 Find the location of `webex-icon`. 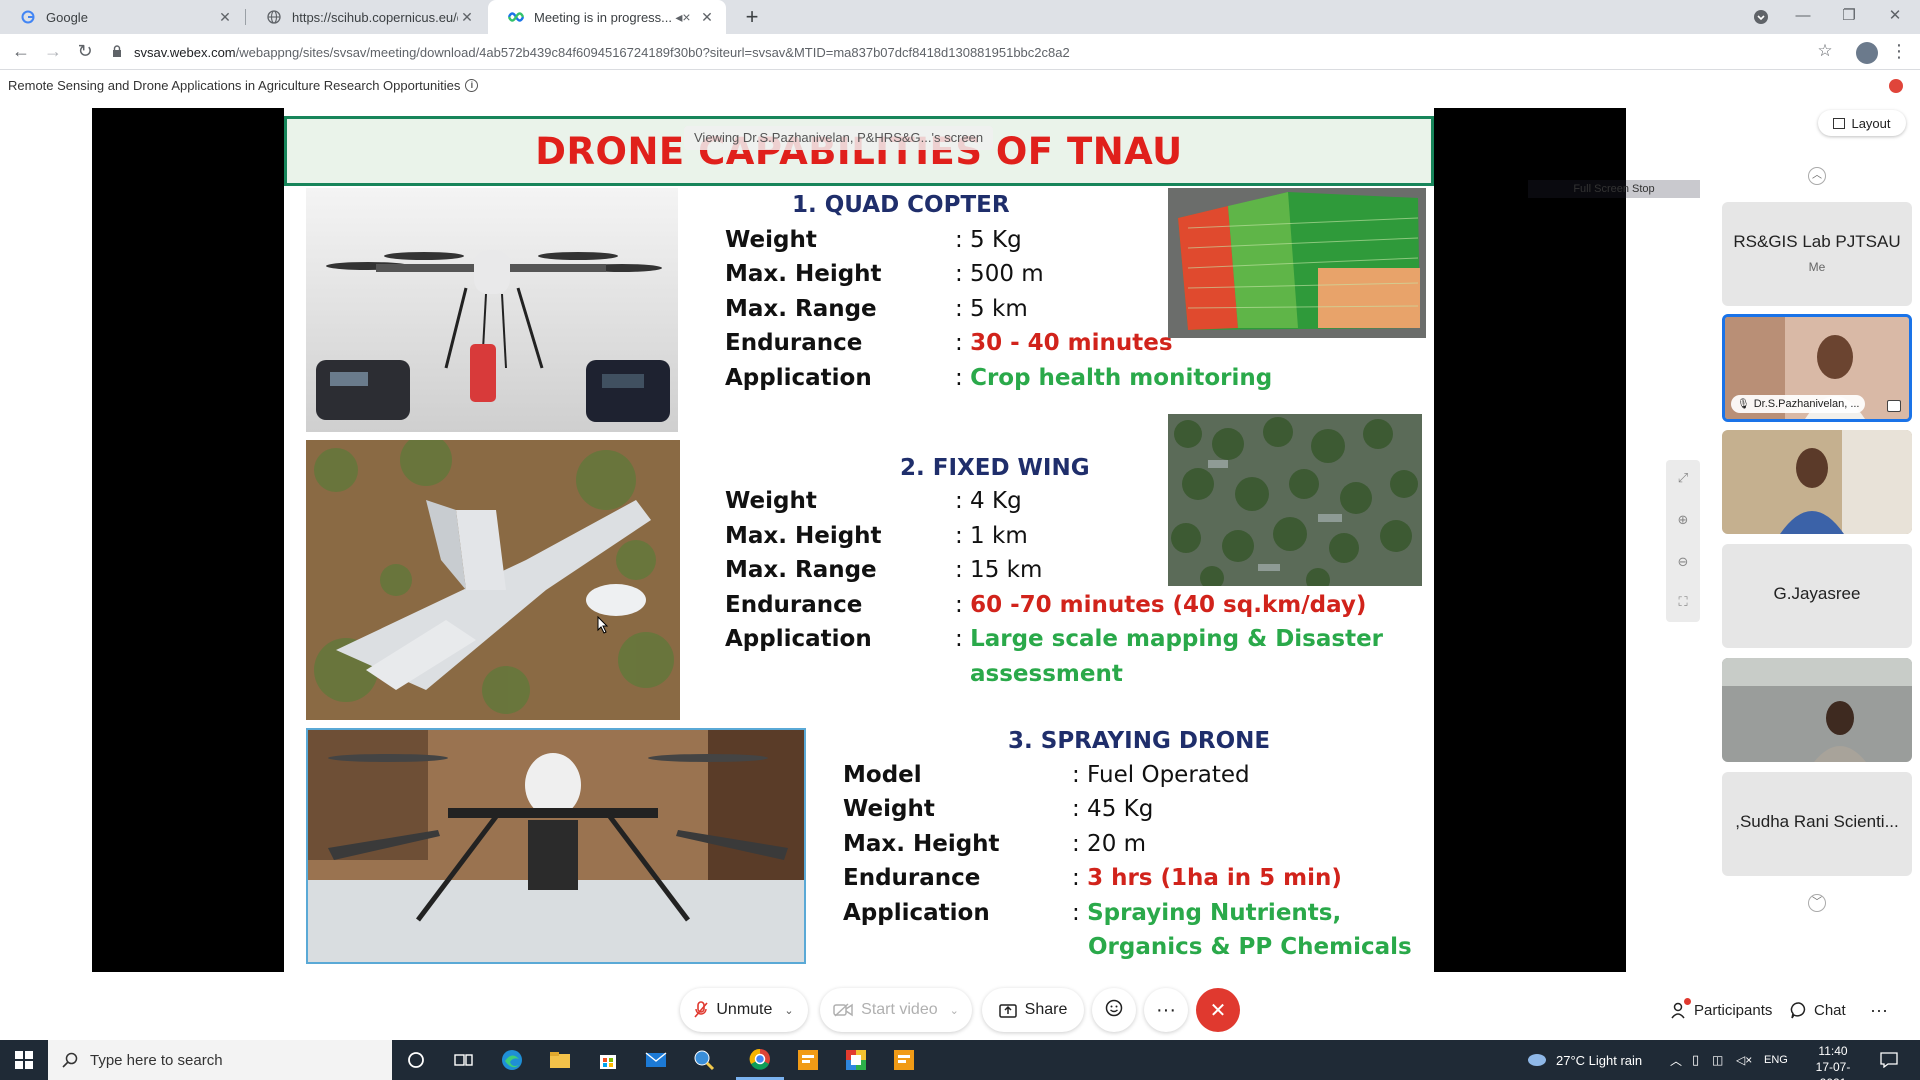

webex-icon is located at coordinates (516, 17).